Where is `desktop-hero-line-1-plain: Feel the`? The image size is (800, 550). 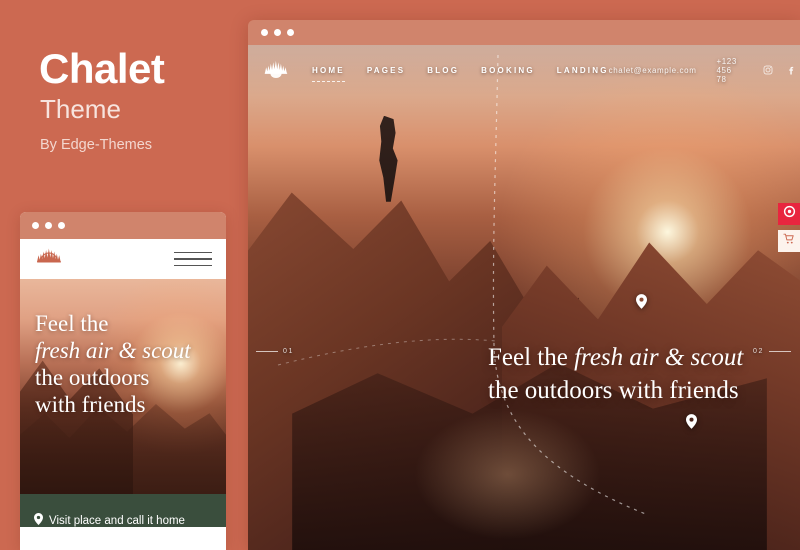
desktop-hero-line-1-plain: Feel the is located at coordinates (531, 357).